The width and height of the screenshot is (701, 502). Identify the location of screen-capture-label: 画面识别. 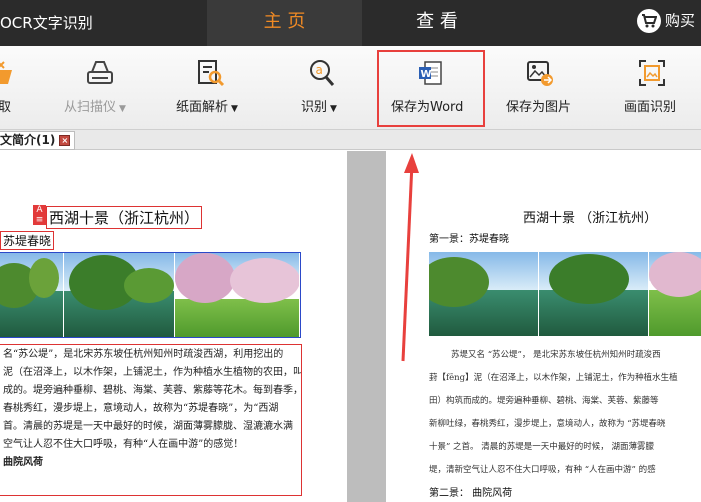
(650, 107).